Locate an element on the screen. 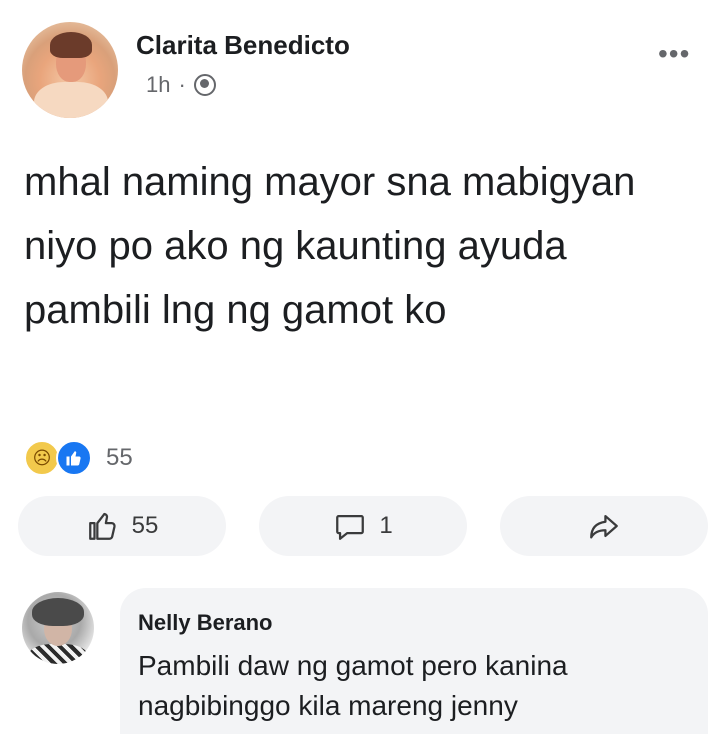 Image resolution: width=720 pixels, height=734 pixels. avatar-body-shape is located at coordinates (71, 100).